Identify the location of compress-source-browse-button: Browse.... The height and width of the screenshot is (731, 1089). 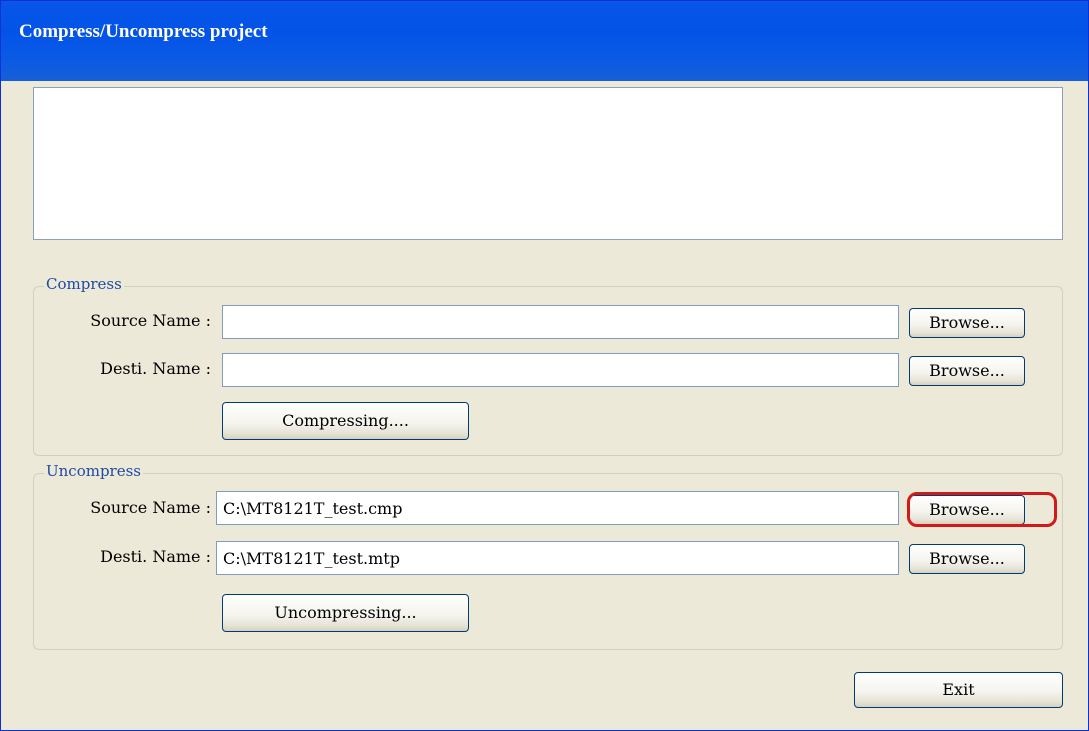
(967, 323).